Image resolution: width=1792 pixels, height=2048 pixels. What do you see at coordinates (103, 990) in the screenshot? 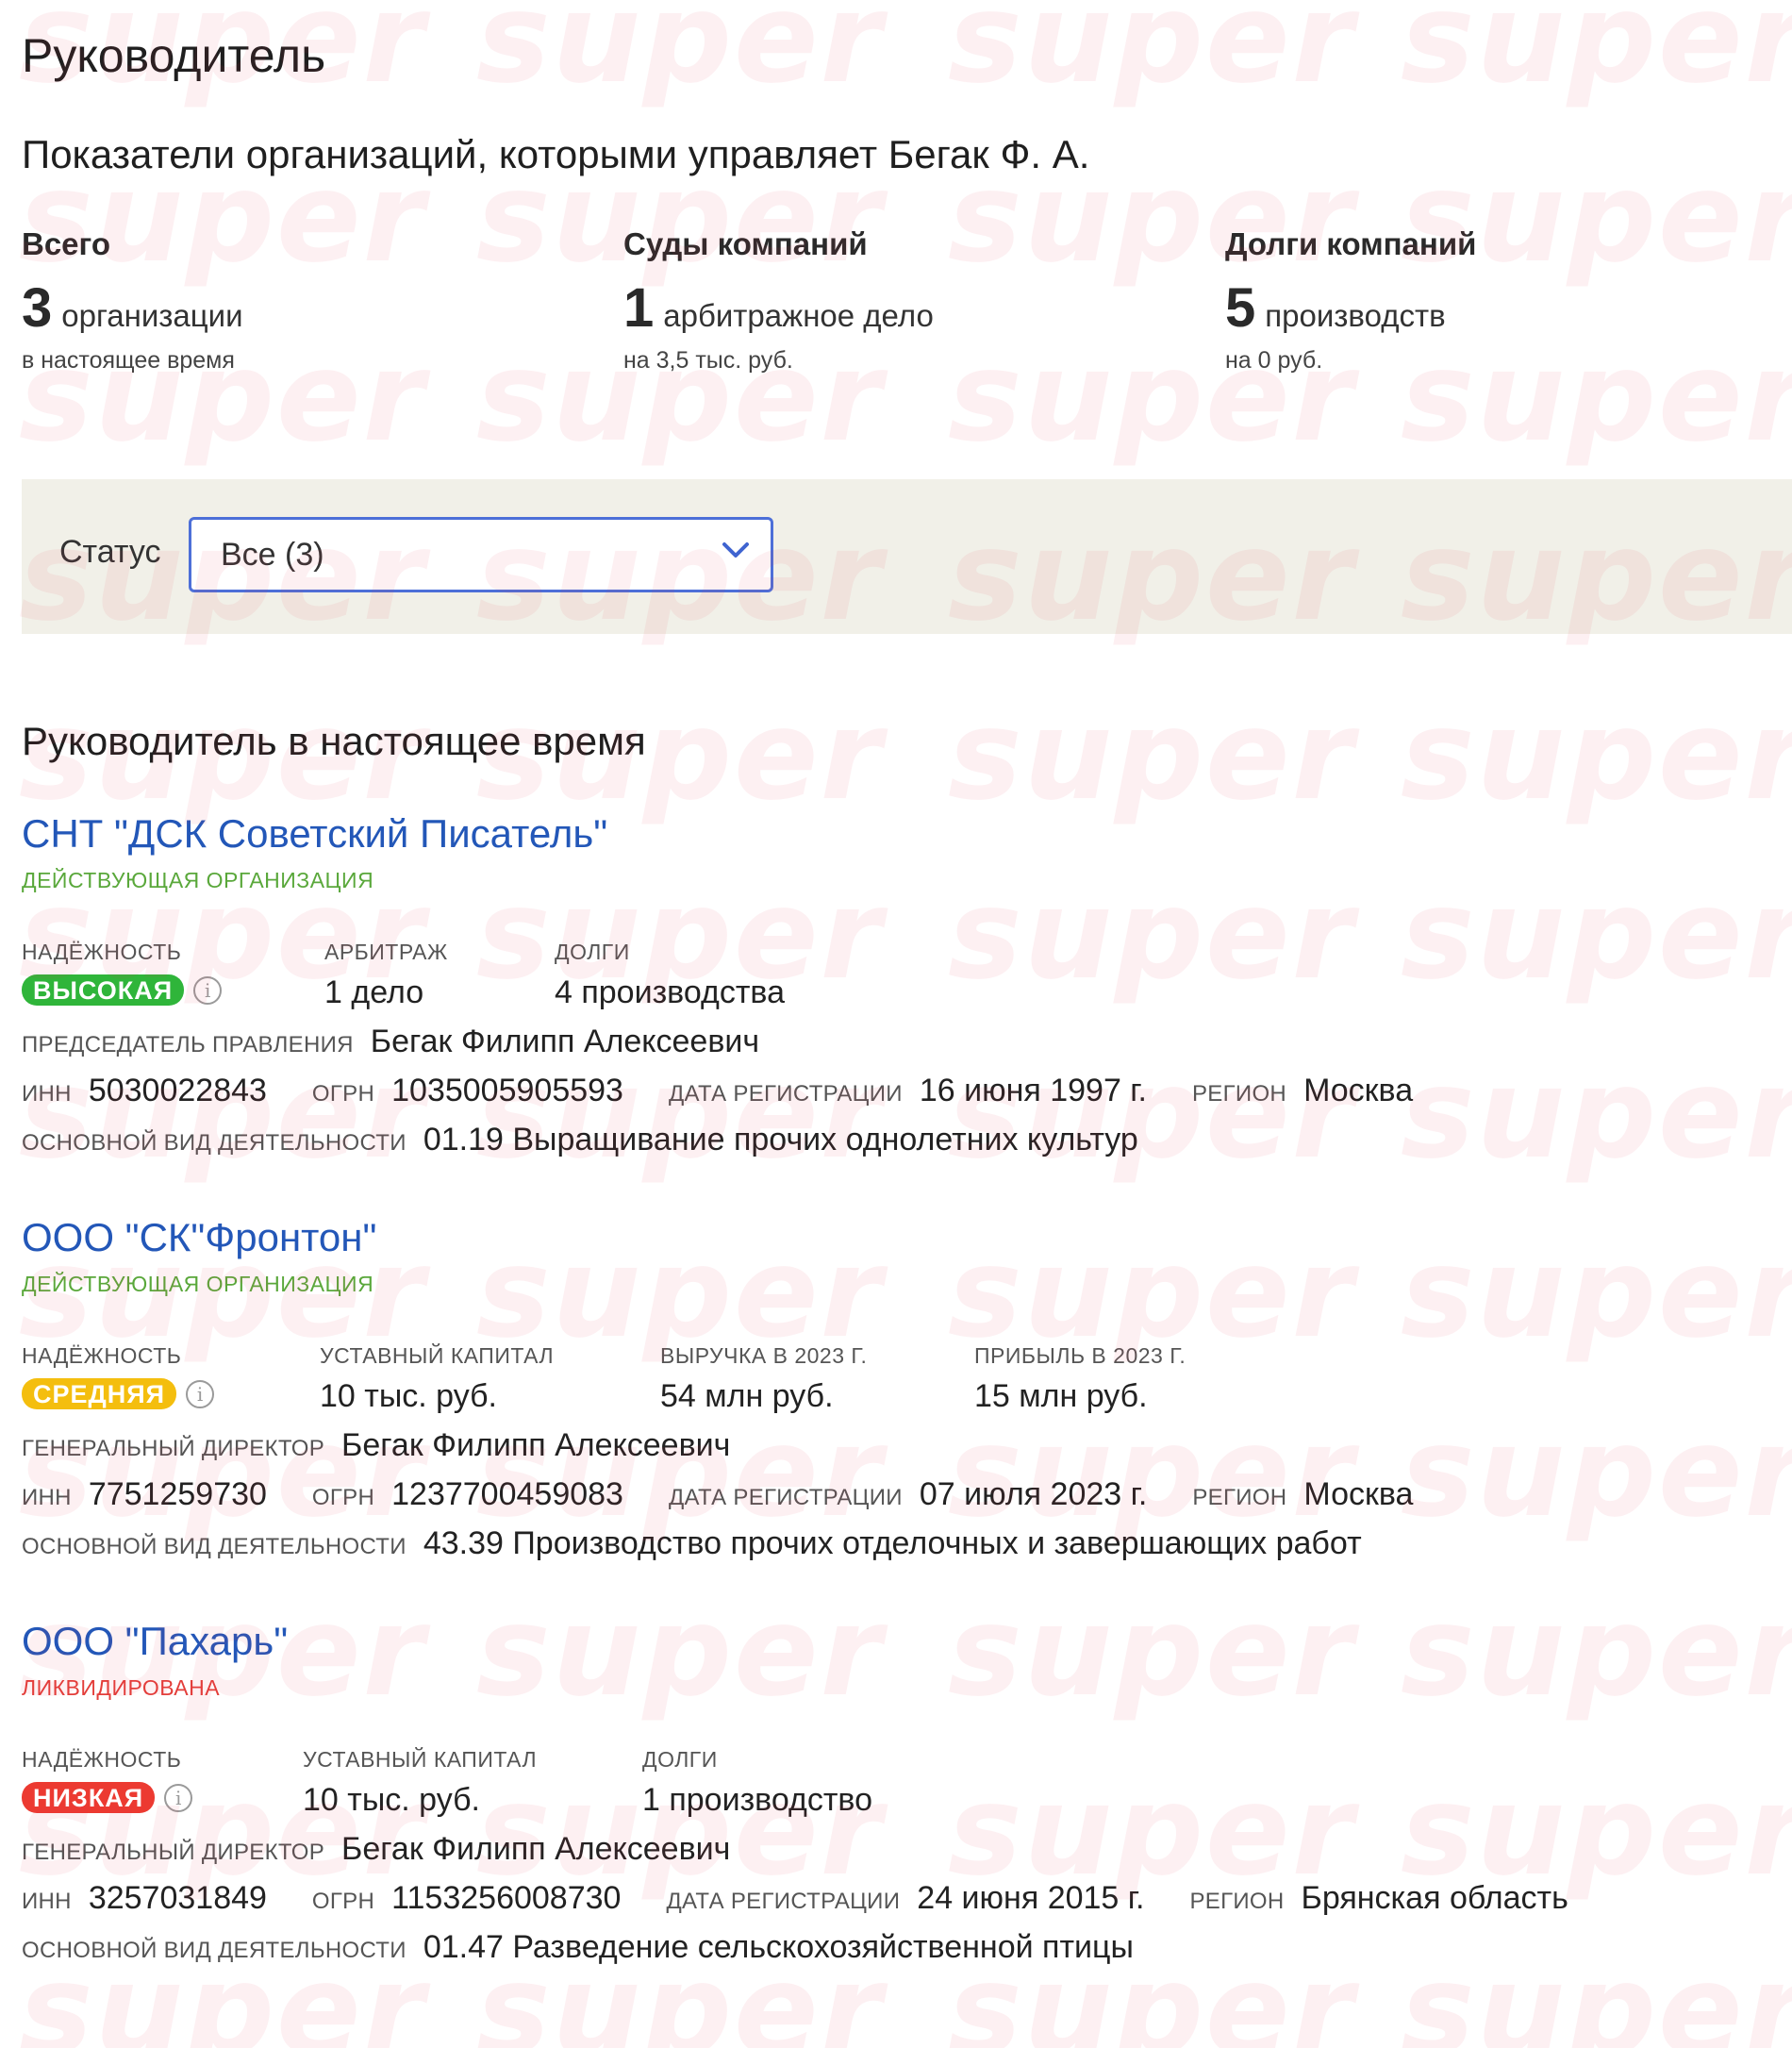
I see `reliability-badge: ВЫСОКАЯ` at bounding box center [103, 990].